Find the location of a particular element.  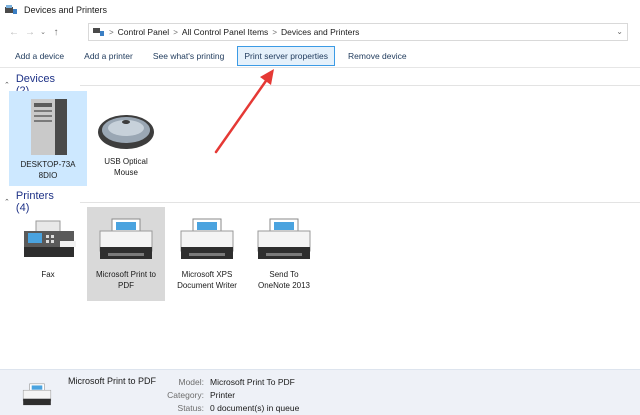

details-value: Printer is located at coordinates (223, 395).